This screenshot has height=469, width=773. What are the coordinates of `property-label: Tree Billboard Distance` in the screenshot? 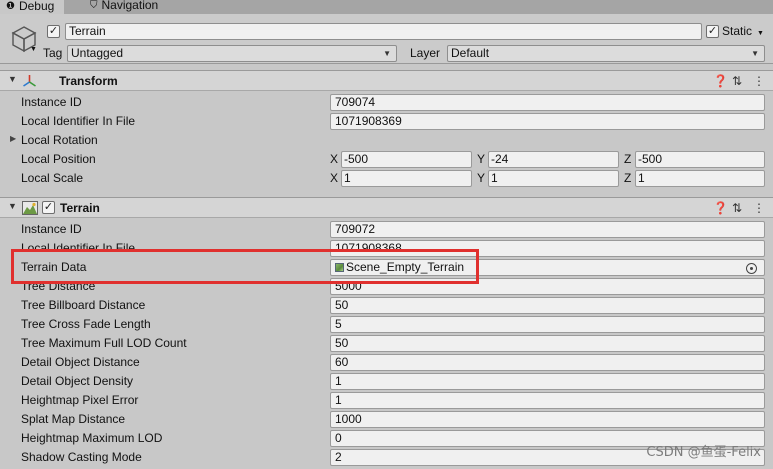 It's located at (83, 305).